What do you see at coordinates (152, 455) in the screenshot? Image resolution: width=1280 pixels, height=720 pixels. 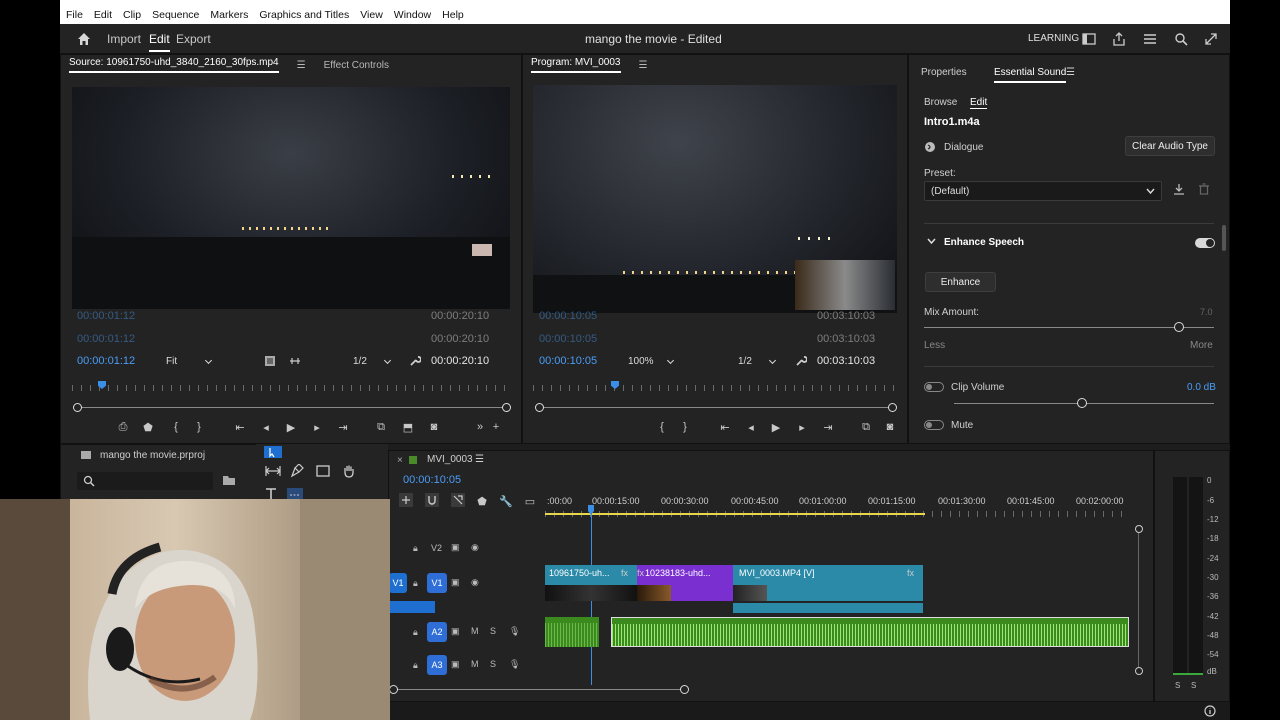 I see `project-name: mango the movie.prproj` at bounding box center [152, 455].